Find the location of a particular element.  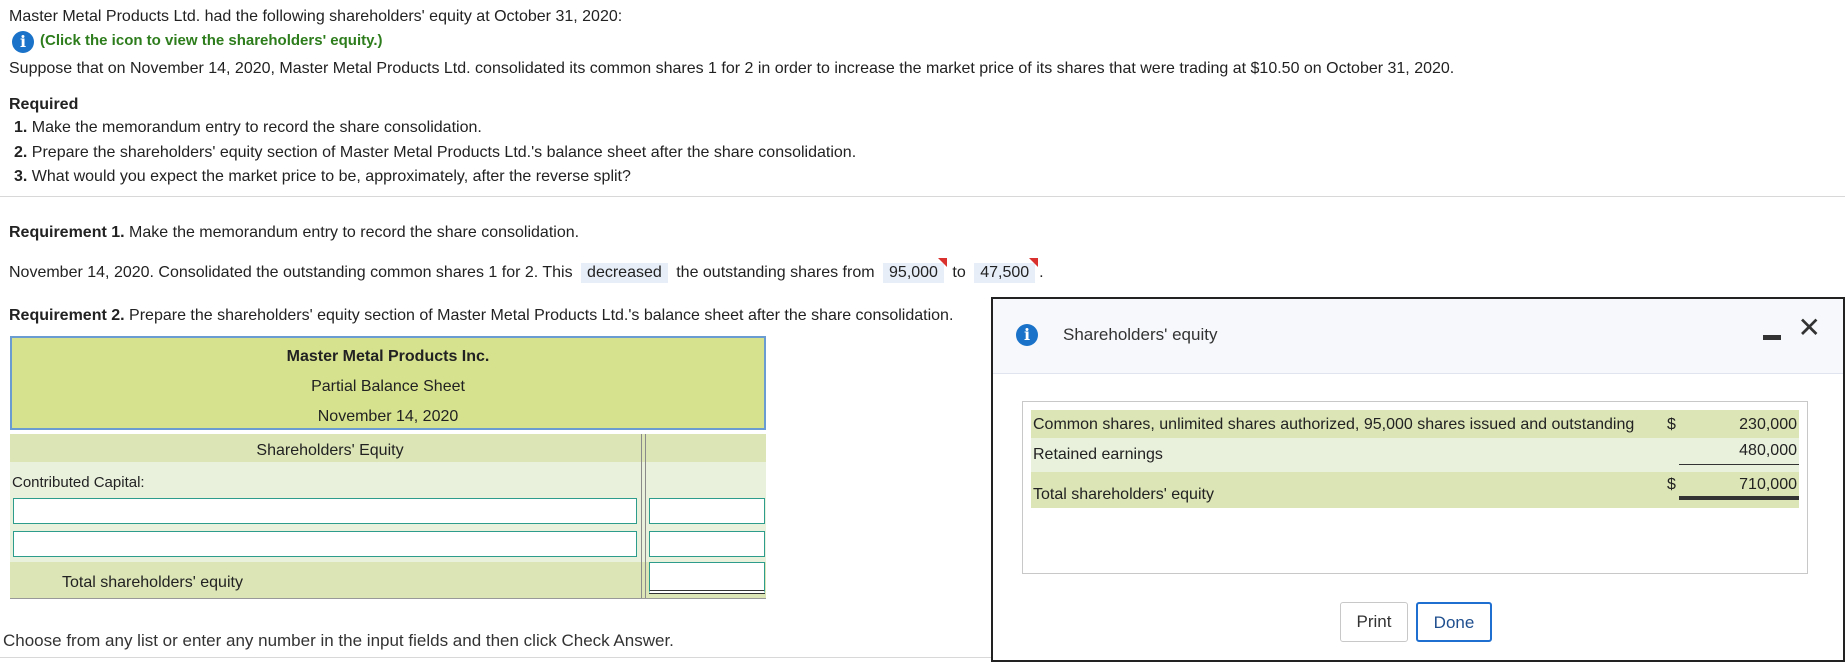

answer-input-shares-from: 95,000 is located at coordinates (915, 270).